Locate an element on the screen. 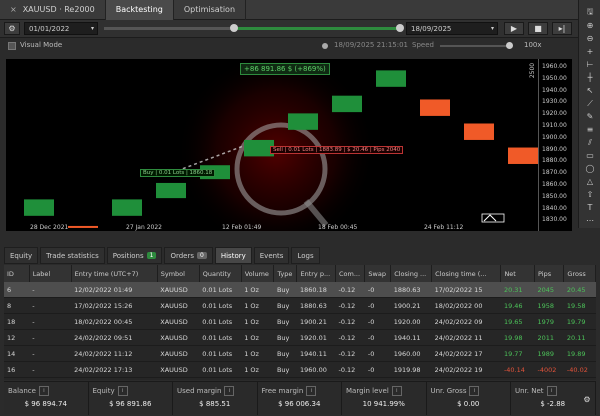  speed-slider-track is located at coordinates (475, 46).